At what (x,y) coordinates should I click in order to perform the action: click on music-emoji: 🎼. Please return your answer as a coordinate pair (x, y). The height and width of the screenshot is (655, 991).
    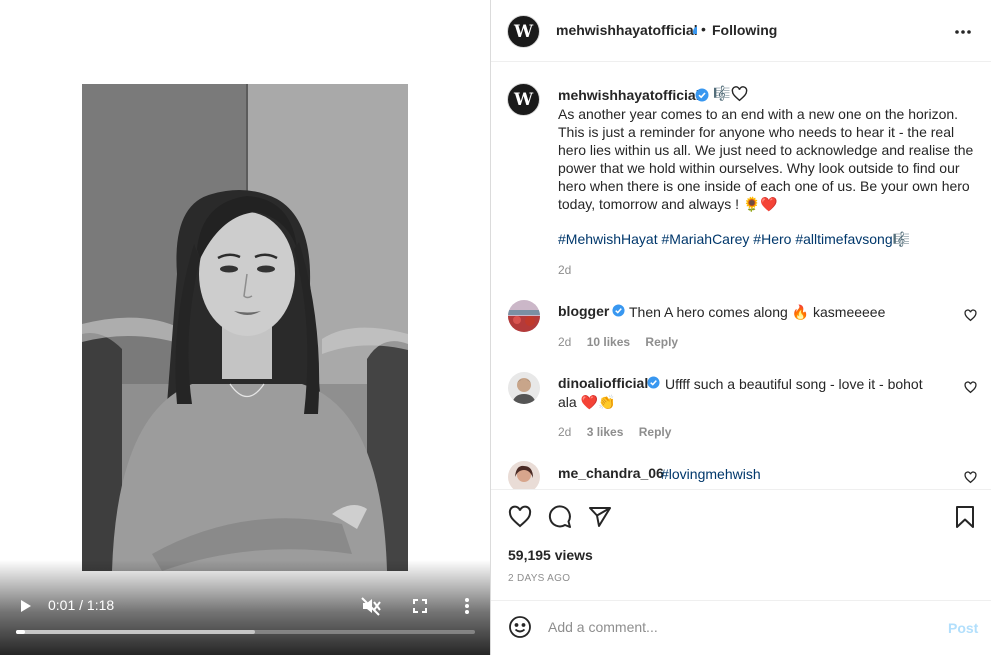
    Looking at the image, I should click on (722, 93).